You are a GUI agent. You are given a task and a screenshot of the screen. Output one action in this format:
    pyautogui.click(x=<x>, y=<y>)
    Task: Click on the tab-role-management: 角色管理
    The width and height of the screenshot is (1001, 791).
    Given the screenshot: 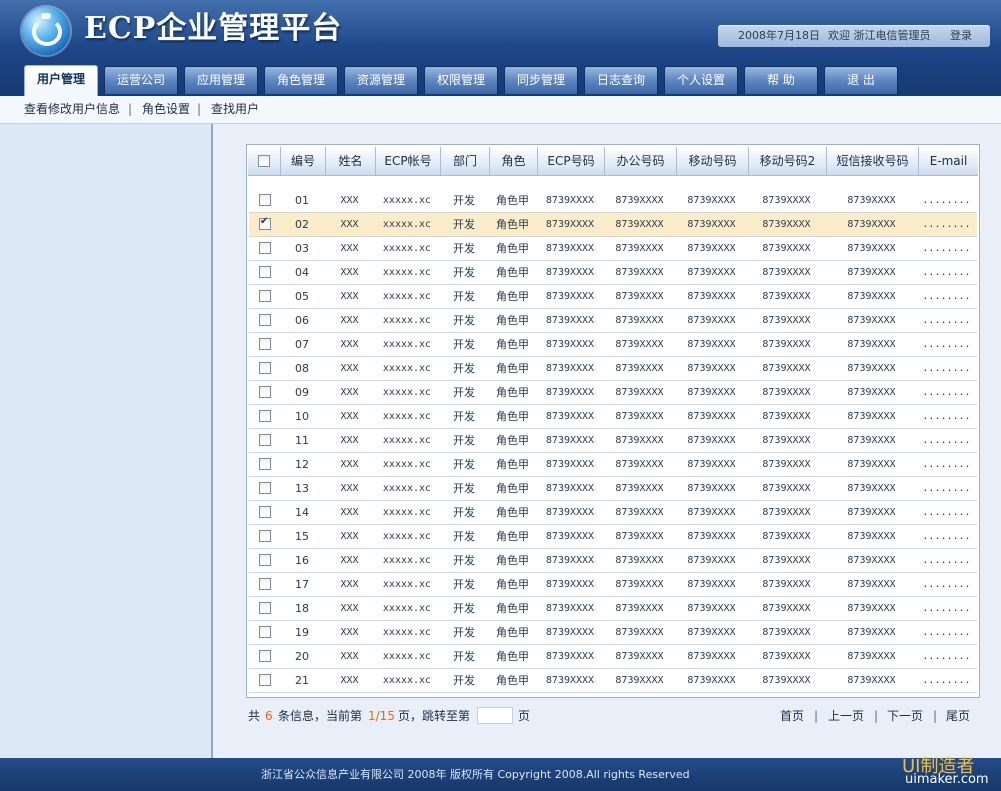 What is the action you would take?
    pyautogui.click(x=301, y=80)
    